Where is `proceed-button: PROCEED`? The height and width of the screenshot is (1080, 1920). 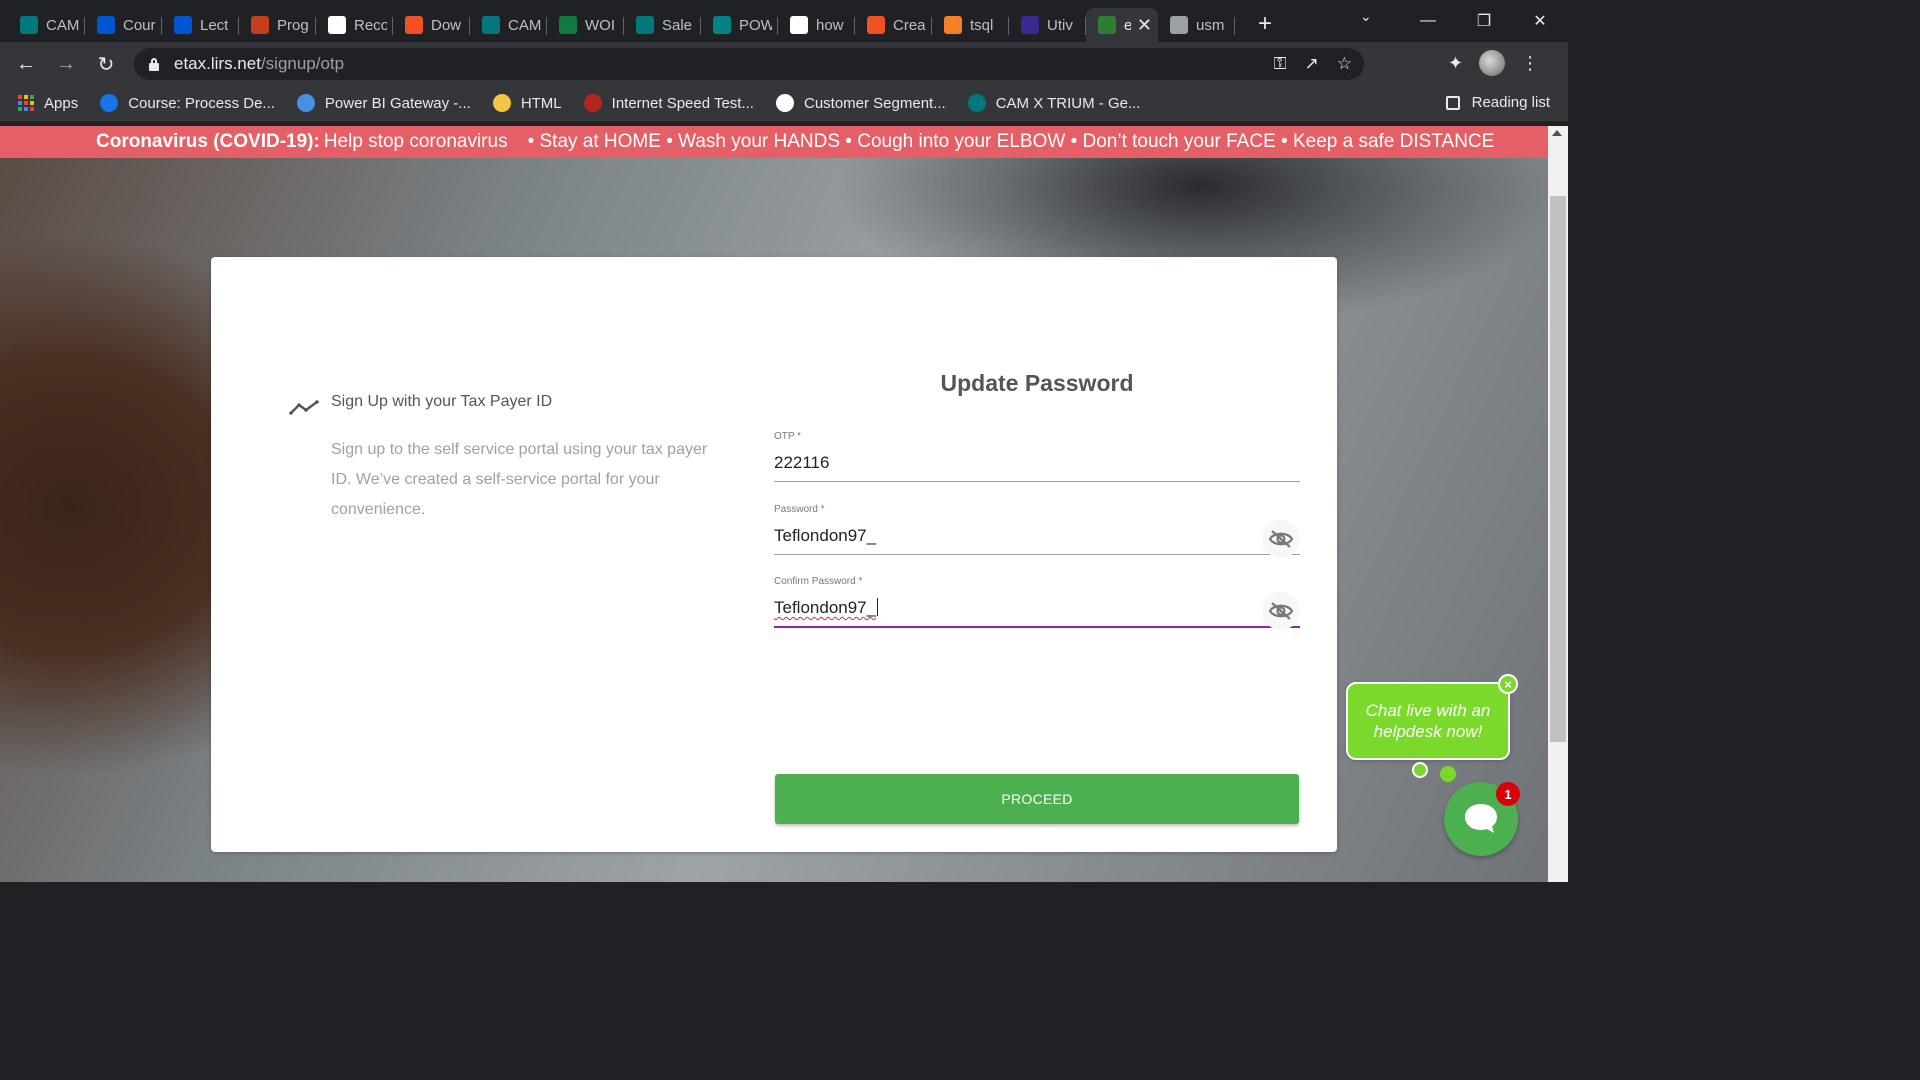 proceed-button: PROCEED is located at coordinates (1037, 799).